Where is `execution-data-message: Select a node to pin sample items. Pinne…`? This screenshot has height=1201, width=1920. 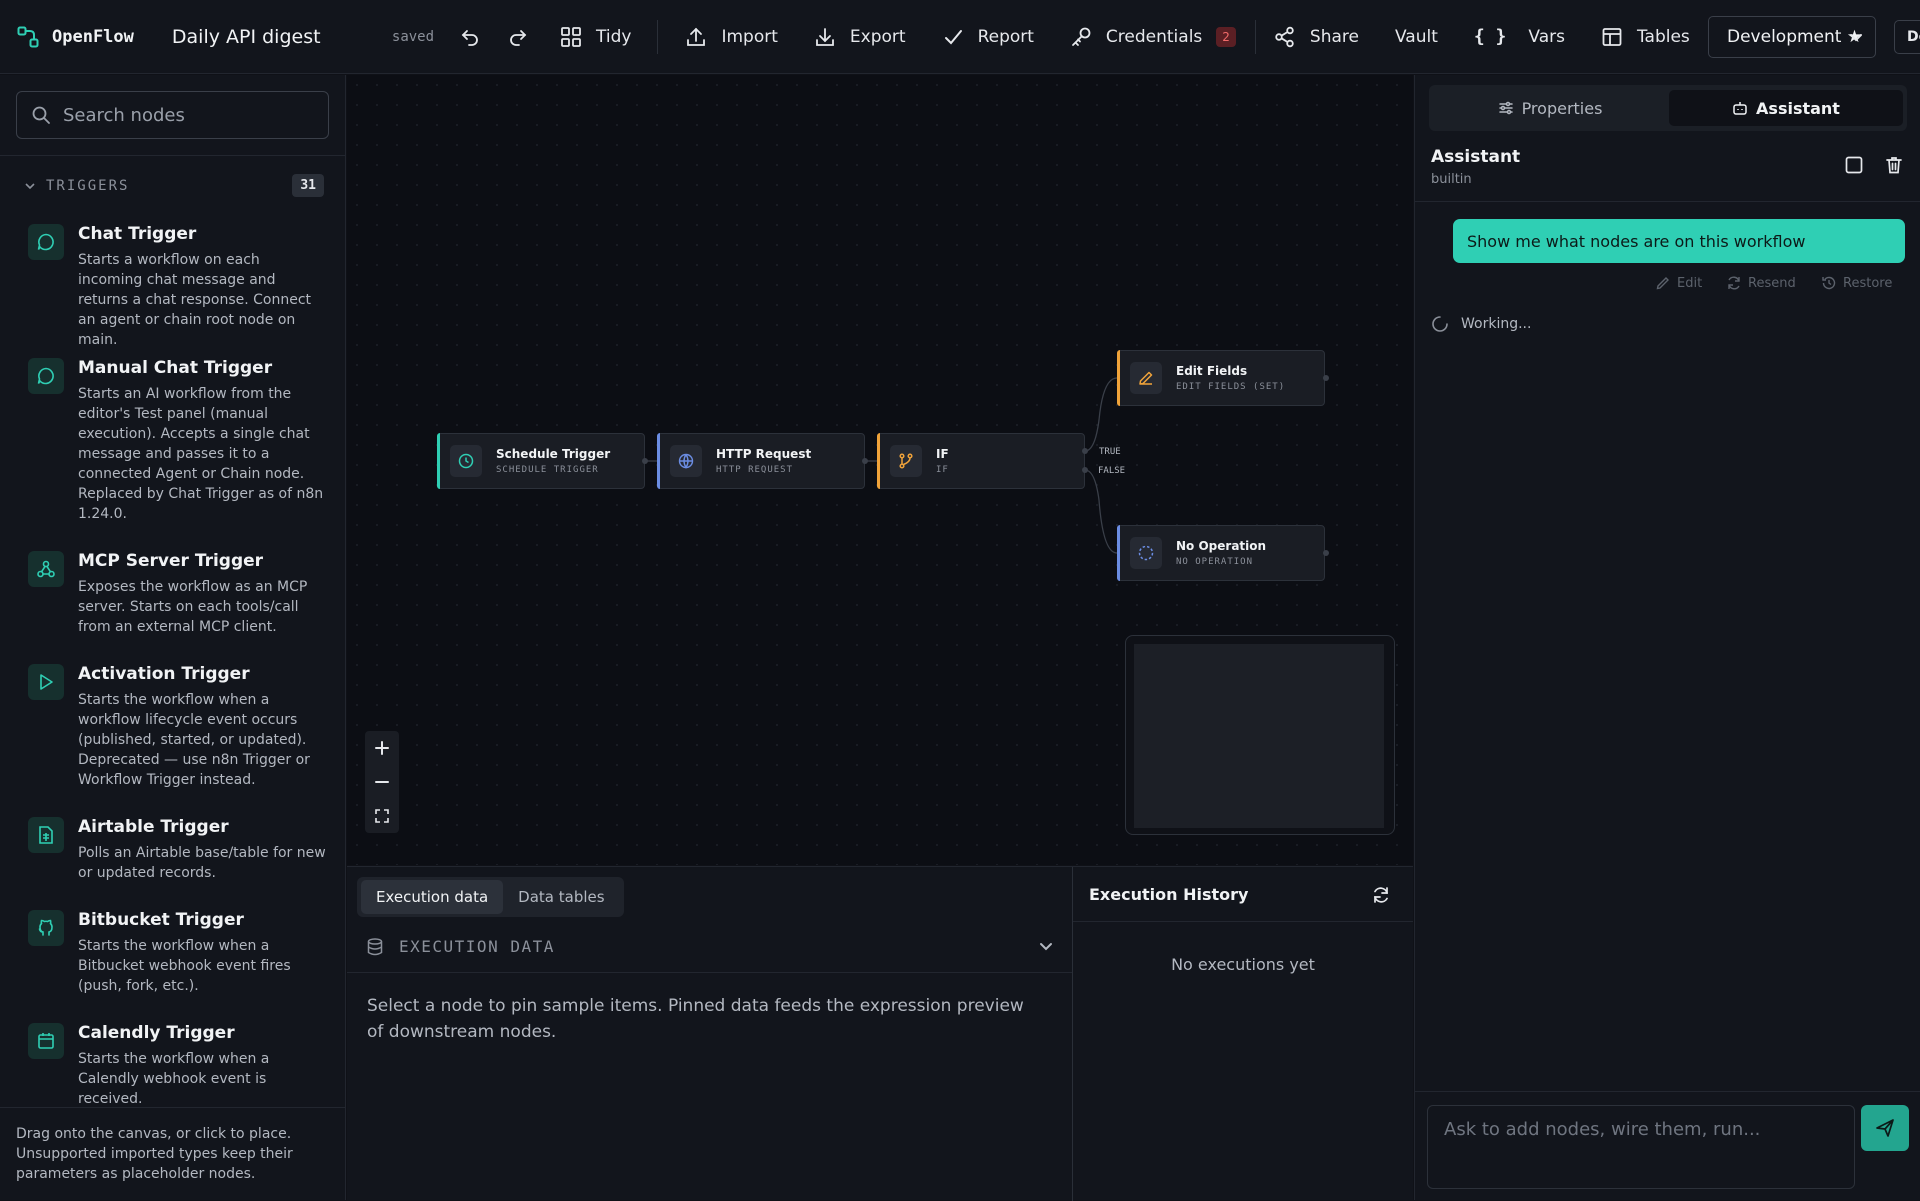
execution-data-message: Select a node to pin sample items. Pinne… is located at coordinates (695, 1019).